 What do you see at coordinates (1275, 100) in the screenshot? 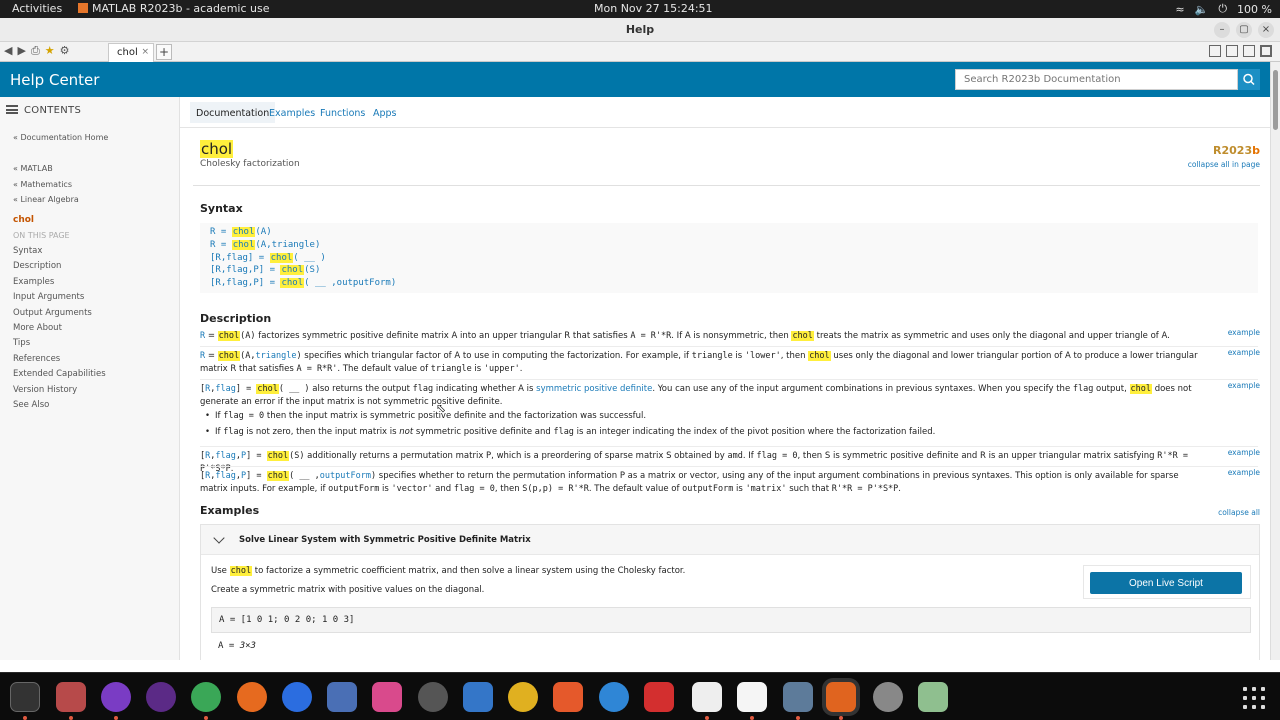
I see `scrollbar-thumb` at bounding box center [1275, 100].